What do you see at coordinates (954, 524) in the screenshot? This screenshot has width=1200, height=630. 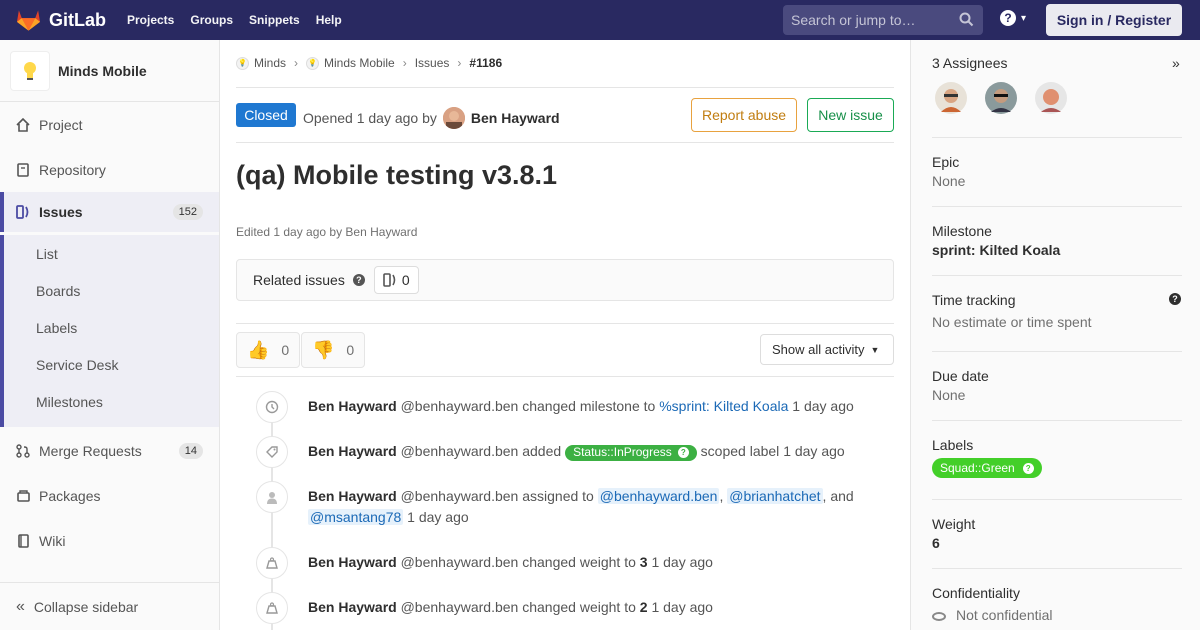 I see `weight-title: Weight` at bounding box center [954, 524].